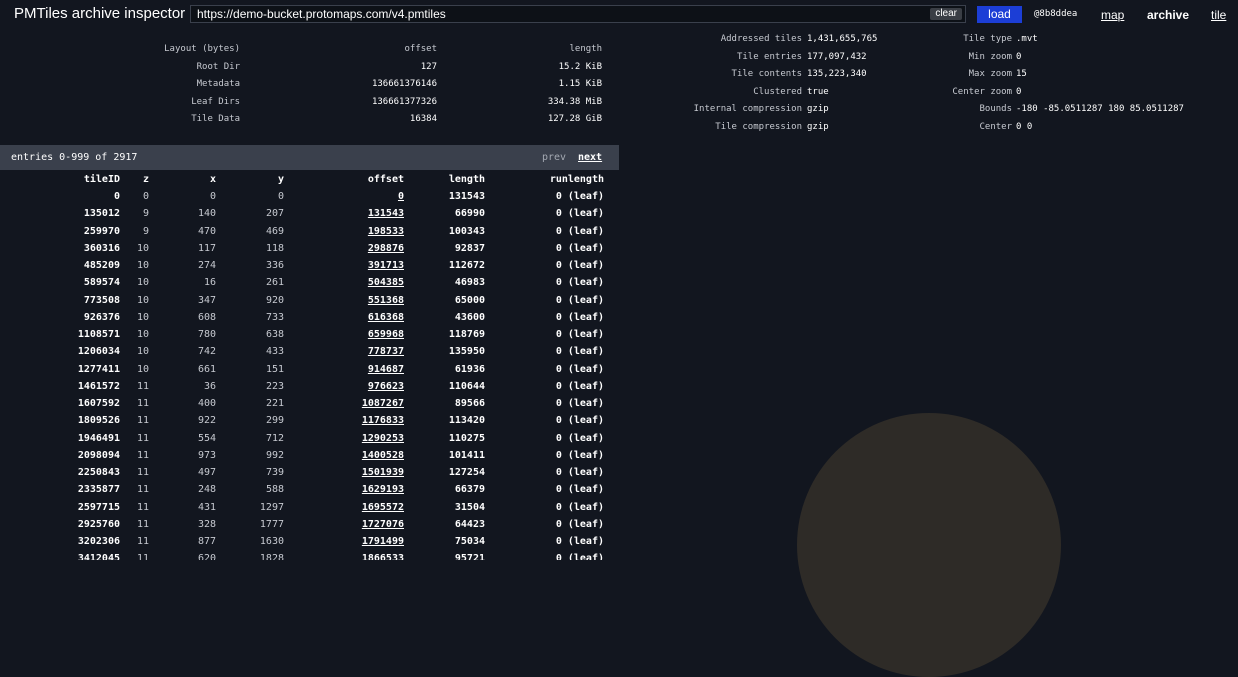 The height and width of the screenshot is (677, 1238). I want to click on table-row: 589574 10 16 261 504385 46983 0 (leaf), so click(309, 283).